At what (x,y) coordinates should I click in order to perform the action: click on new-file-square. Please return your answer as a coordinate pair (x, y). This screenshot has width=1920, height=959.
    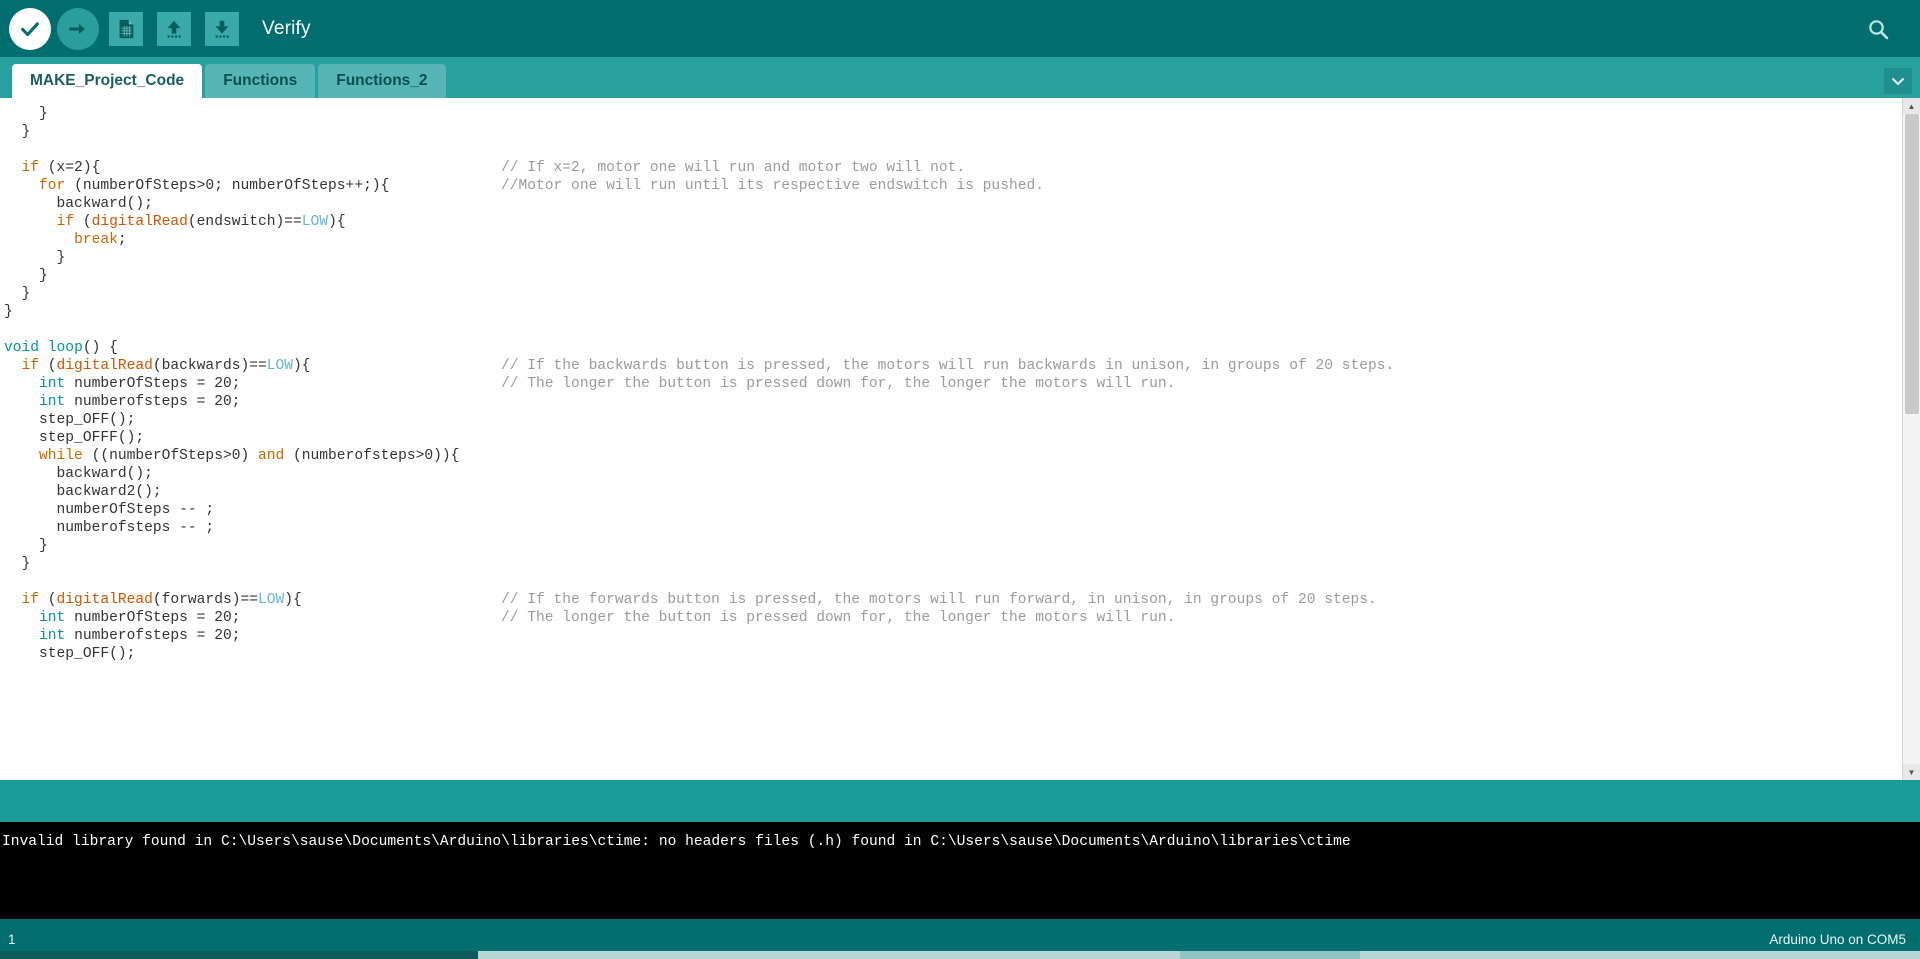
    Looking at the image, I should click on (126, 28).